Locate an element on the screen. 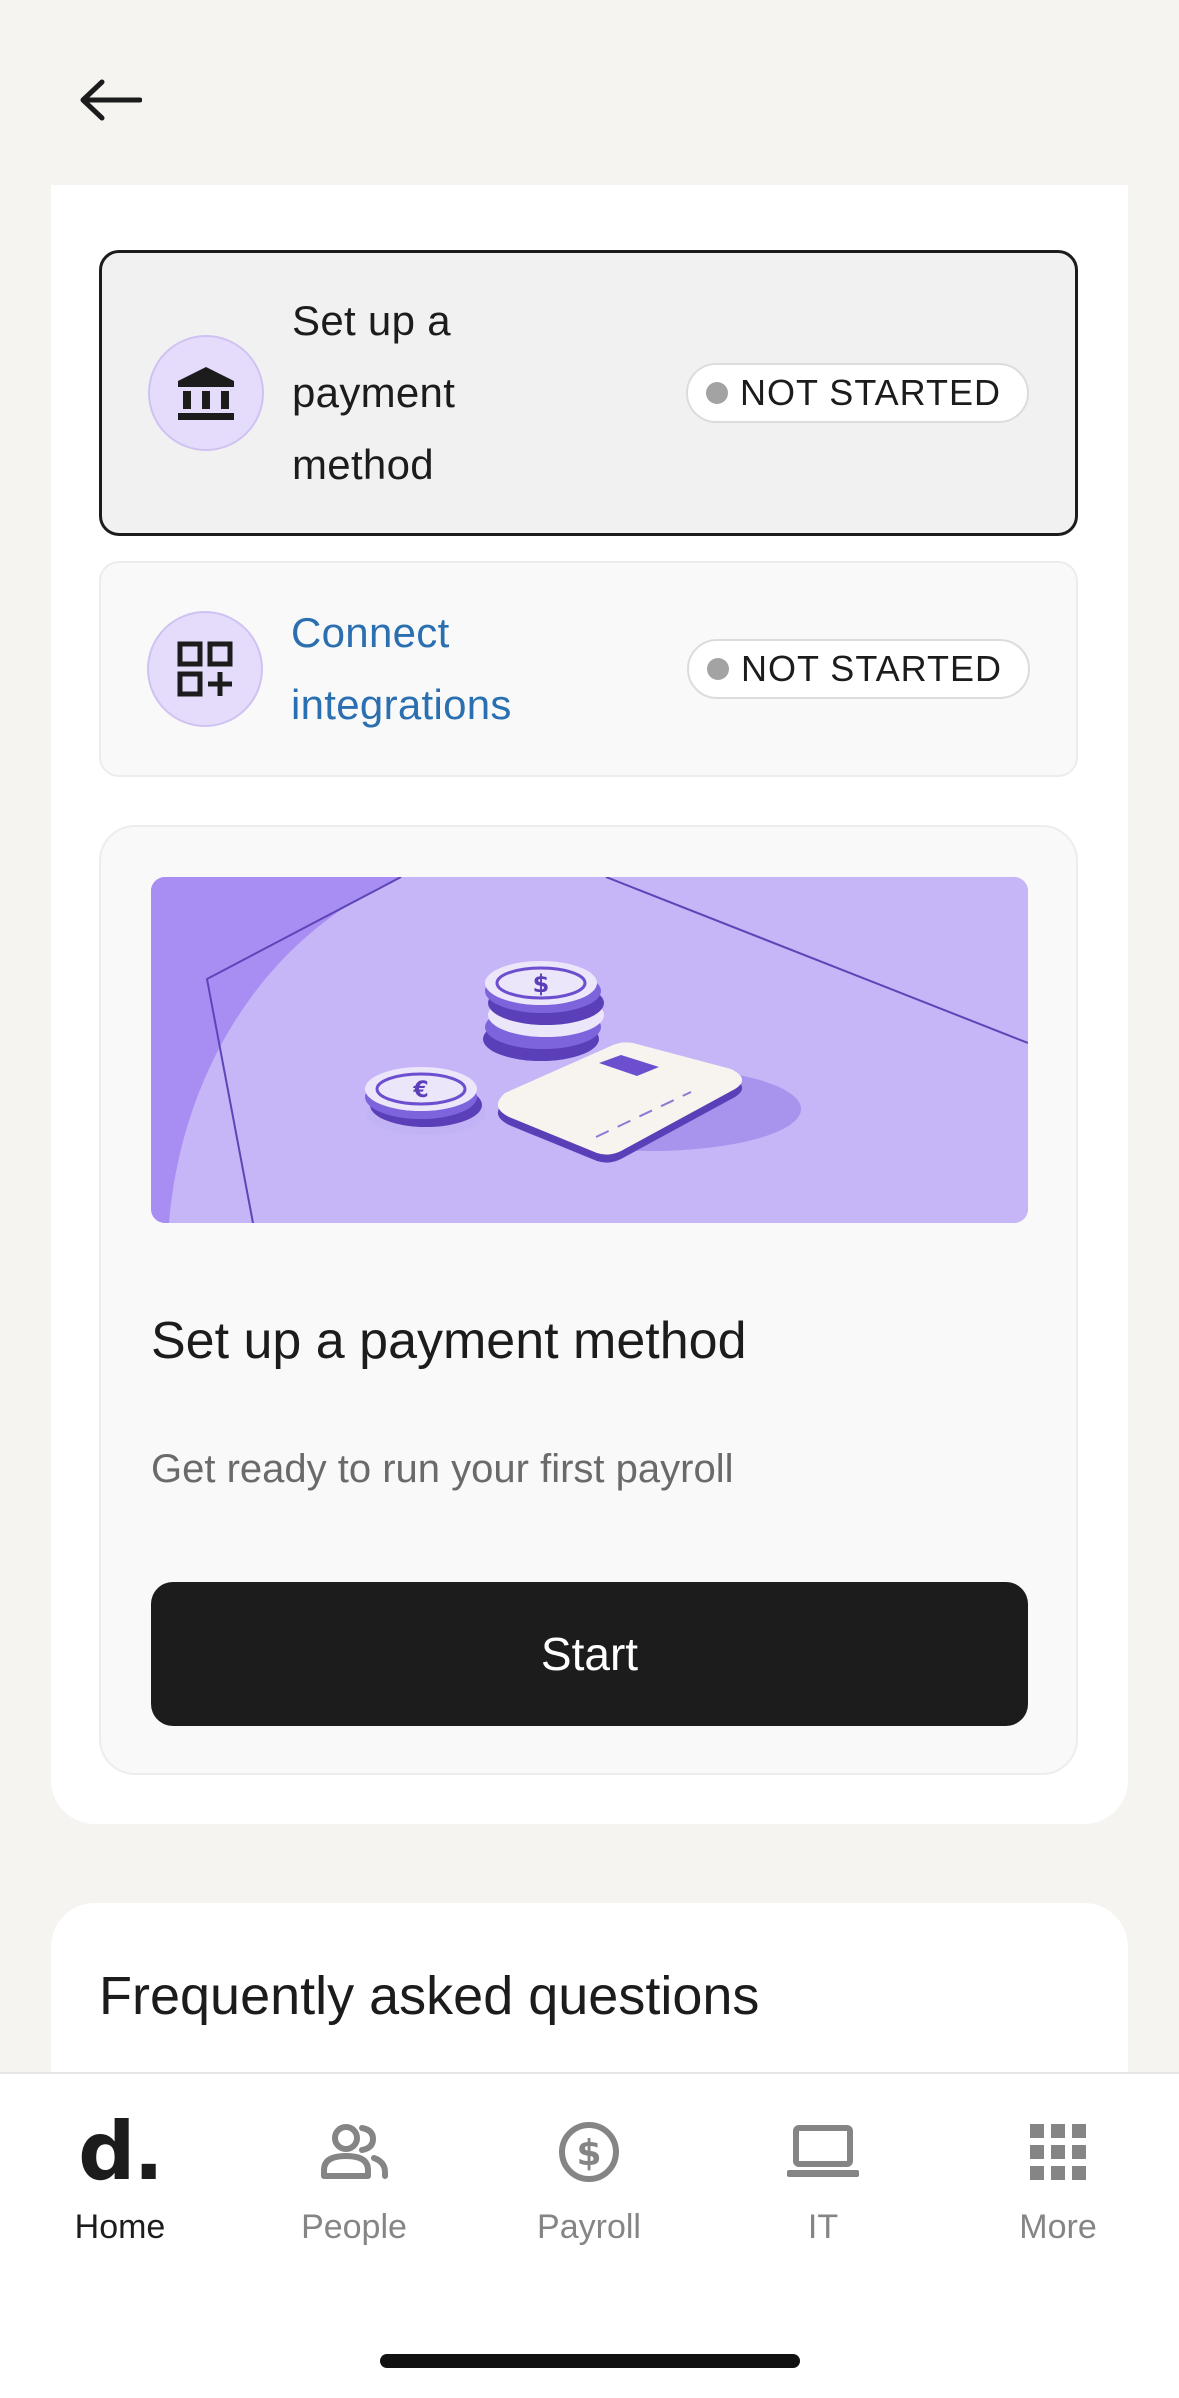 This screenshot has width=1179, height=2398. tab-label: Payroll is located at coordinates (589, 2227).